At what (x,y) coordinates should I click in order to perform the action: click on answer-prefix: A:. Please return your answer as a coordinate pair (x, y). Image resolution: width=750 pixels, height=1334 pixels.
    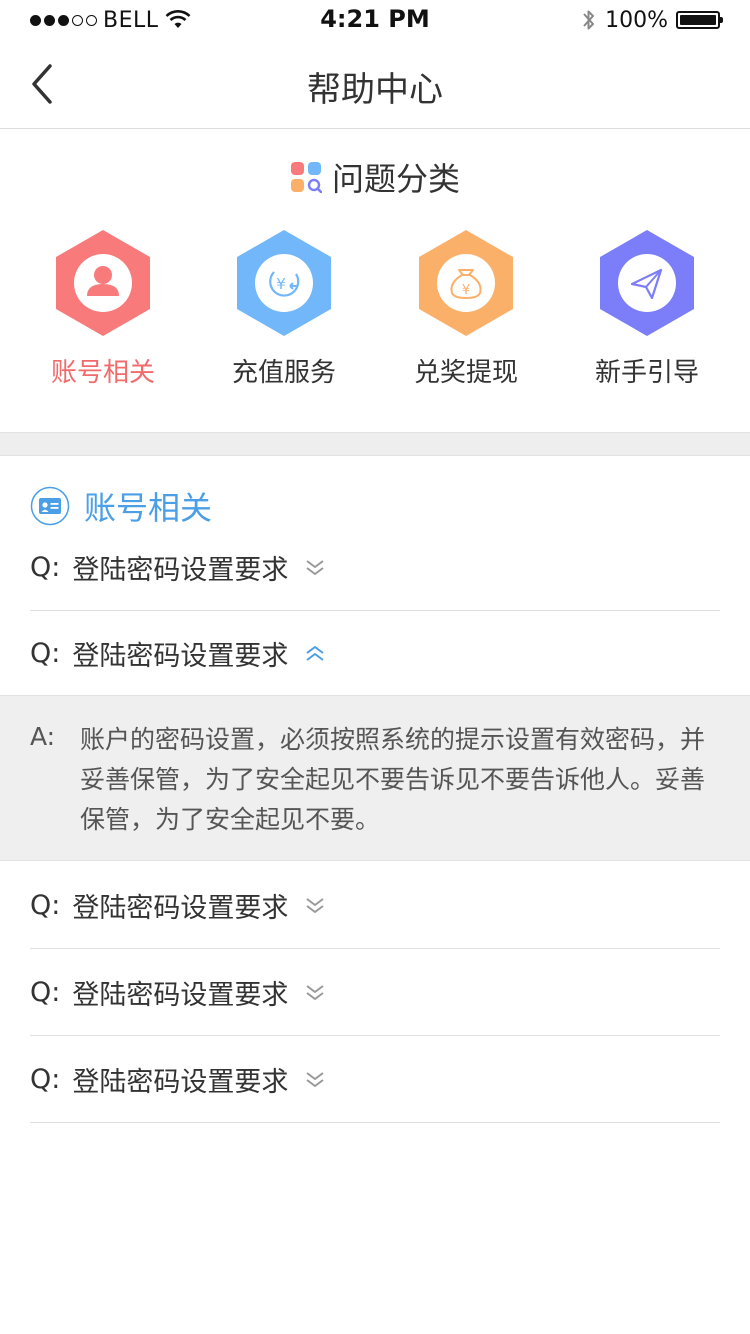
    Looking at the image, I should click on (43, 736).